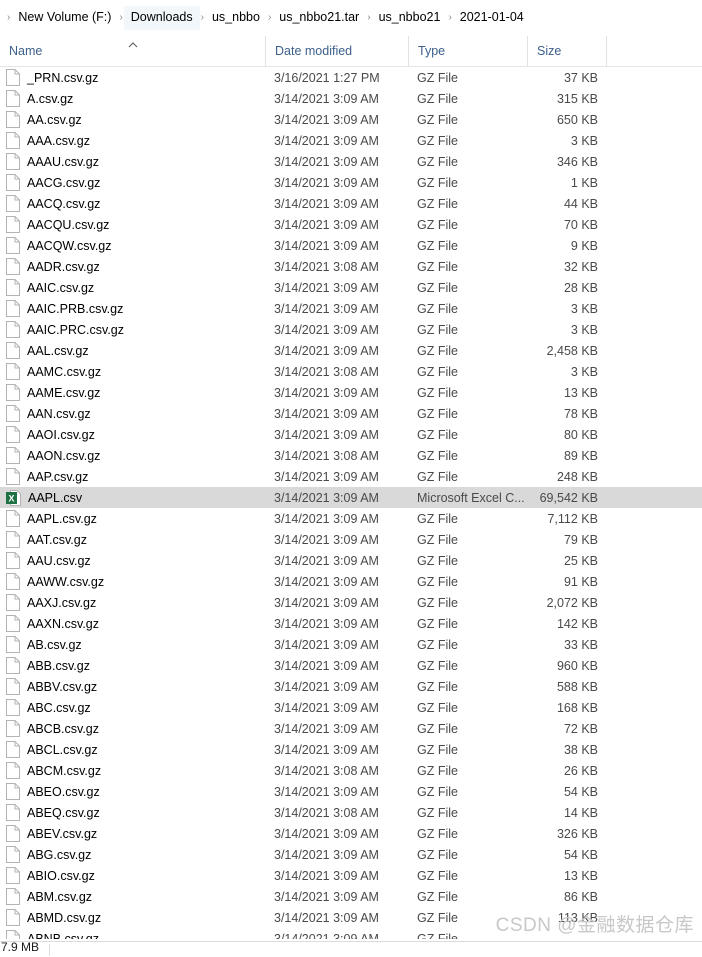 The height and width of the screenshot is (957, 702). Describe the element at coordinates (351, 791) in the screenshot. I see `file-row: ABEO.csv.gz 3/14/2021 3:09 AM GZ File 54 KB` at that location.